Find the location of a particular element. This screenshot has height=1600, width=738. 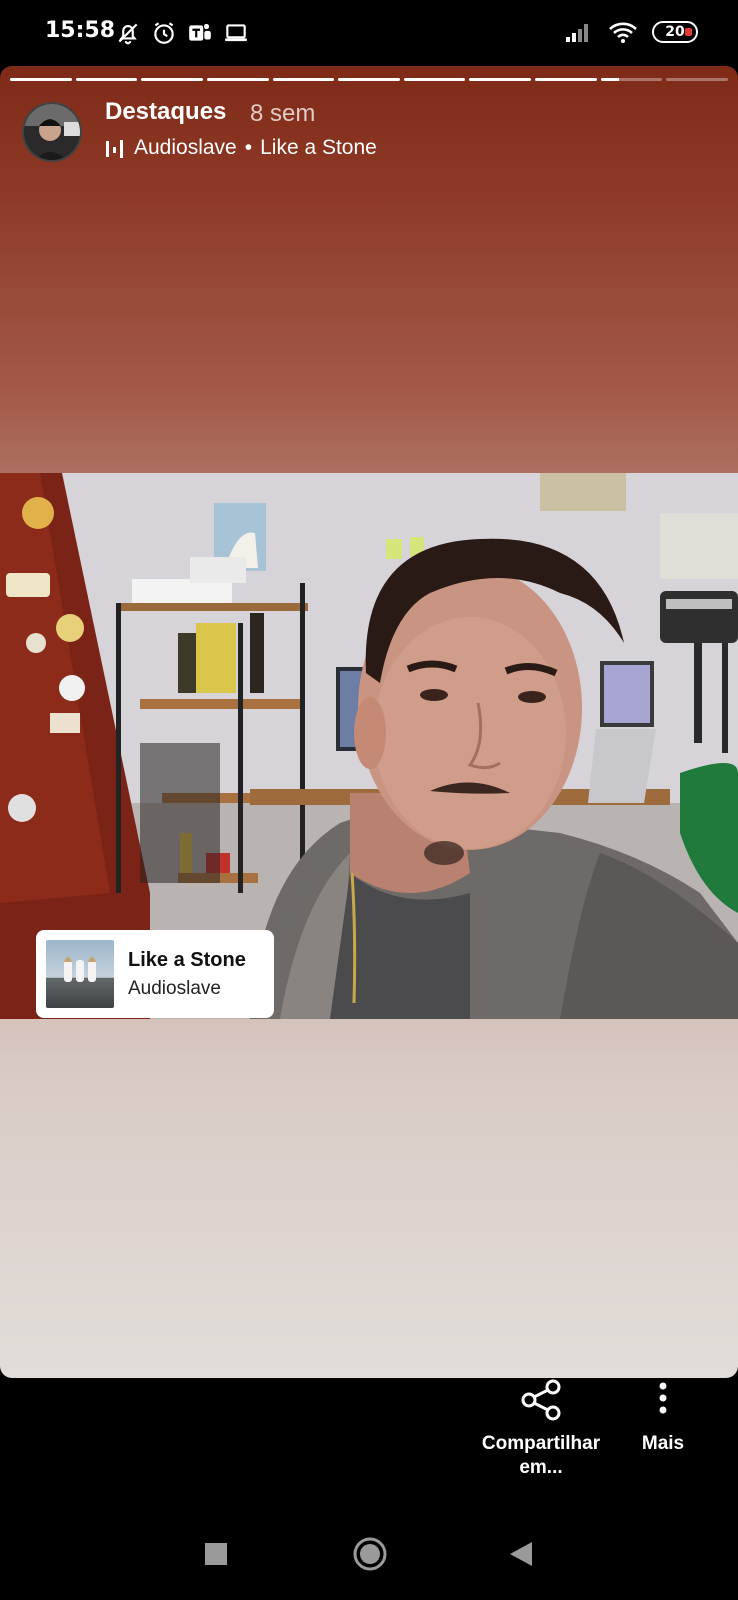

music-artist: Audioslave is located at coordinates (185, 147).